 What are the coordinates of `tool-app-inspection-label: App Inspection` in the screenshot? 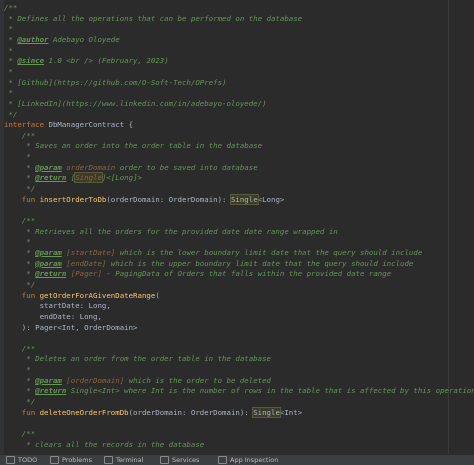 It's located at (254, 460).